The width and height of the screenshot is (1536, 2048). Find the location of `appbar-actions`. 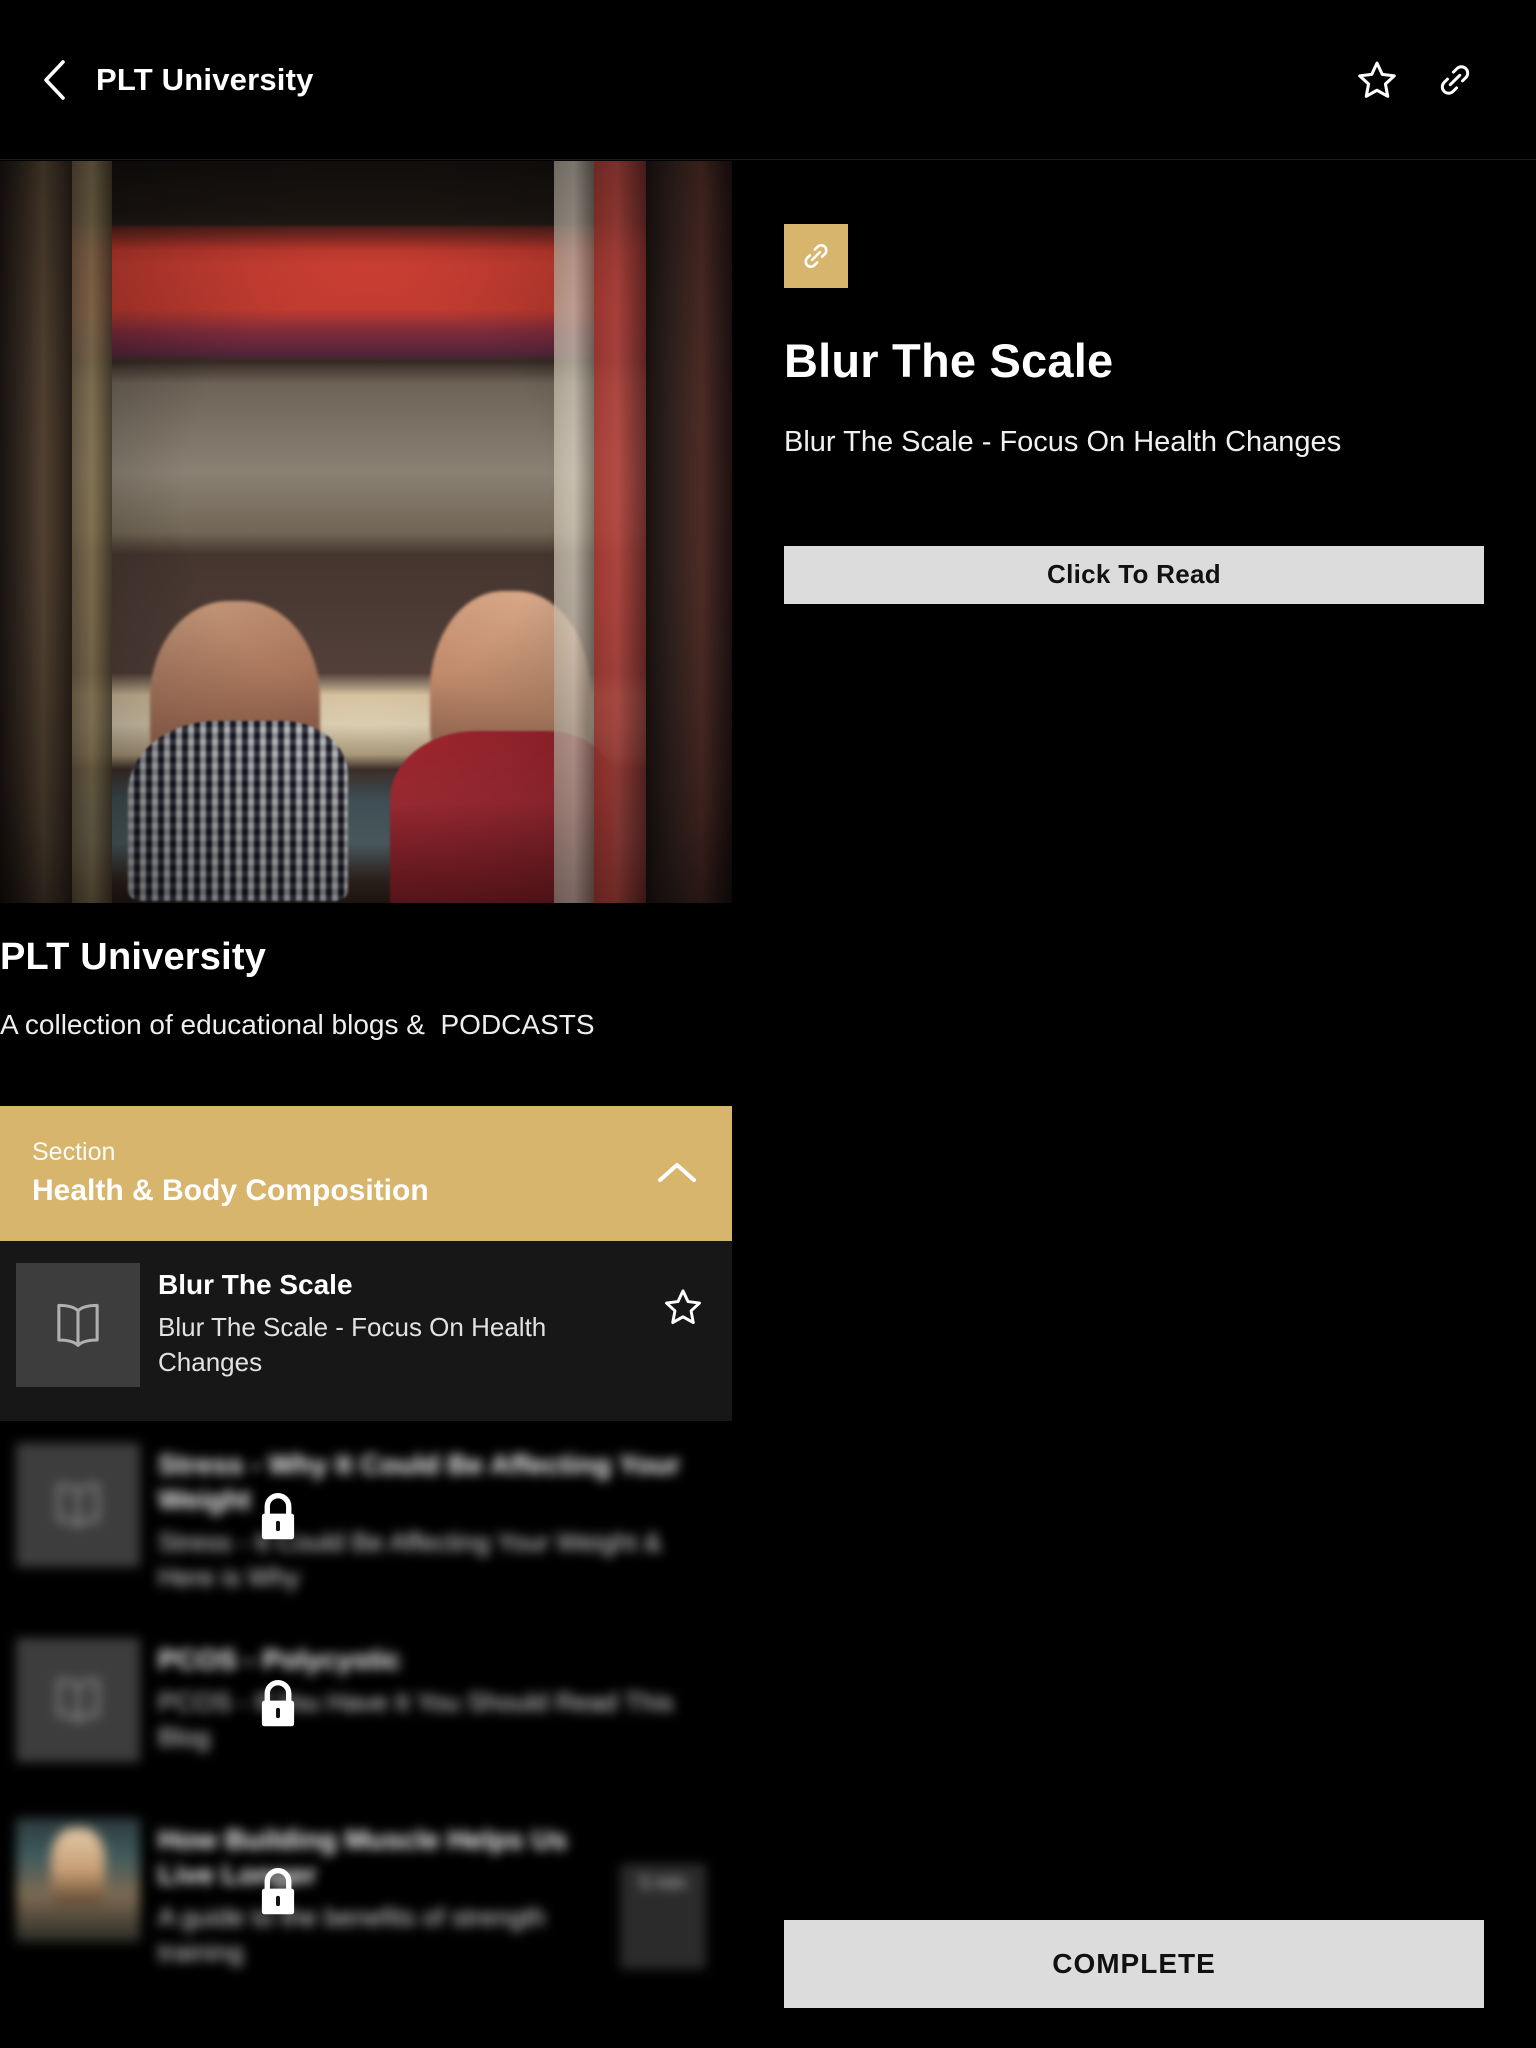

appbar-actions is located at coordinates (1428, 80).